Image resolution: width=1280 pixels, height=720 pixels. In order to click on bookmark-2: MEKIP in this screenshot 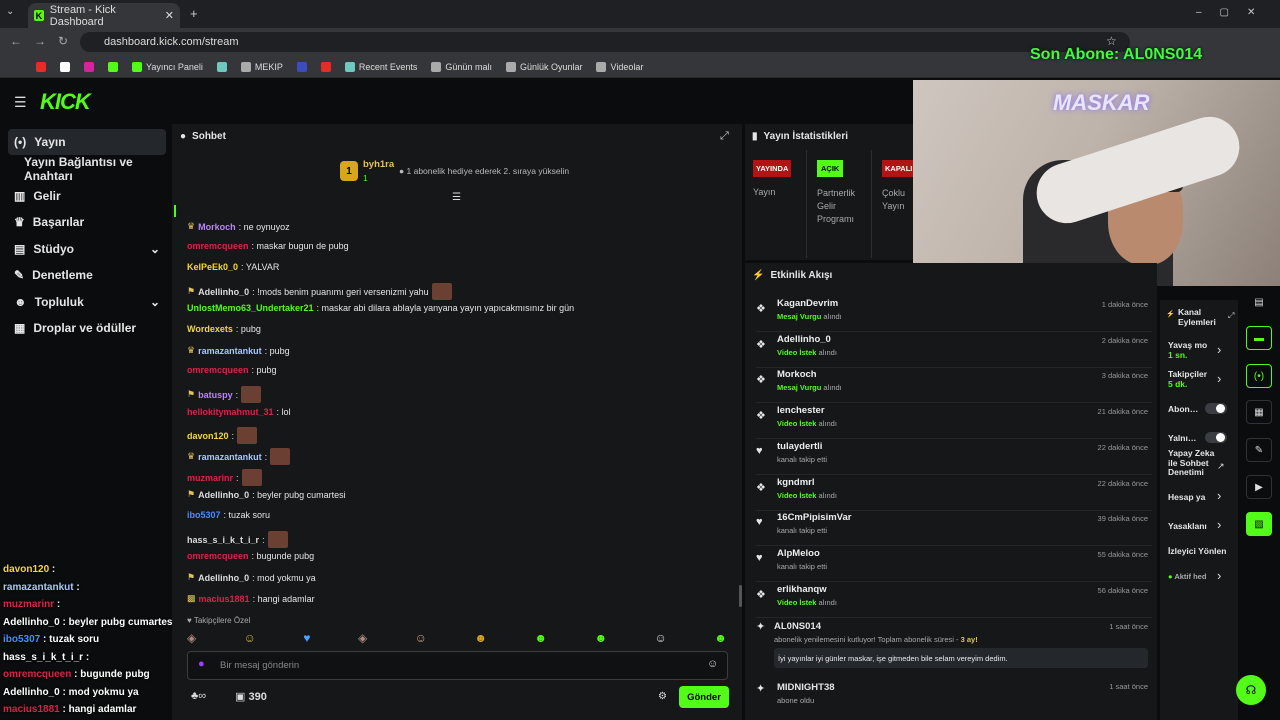, I will do `click(261, 66)`.